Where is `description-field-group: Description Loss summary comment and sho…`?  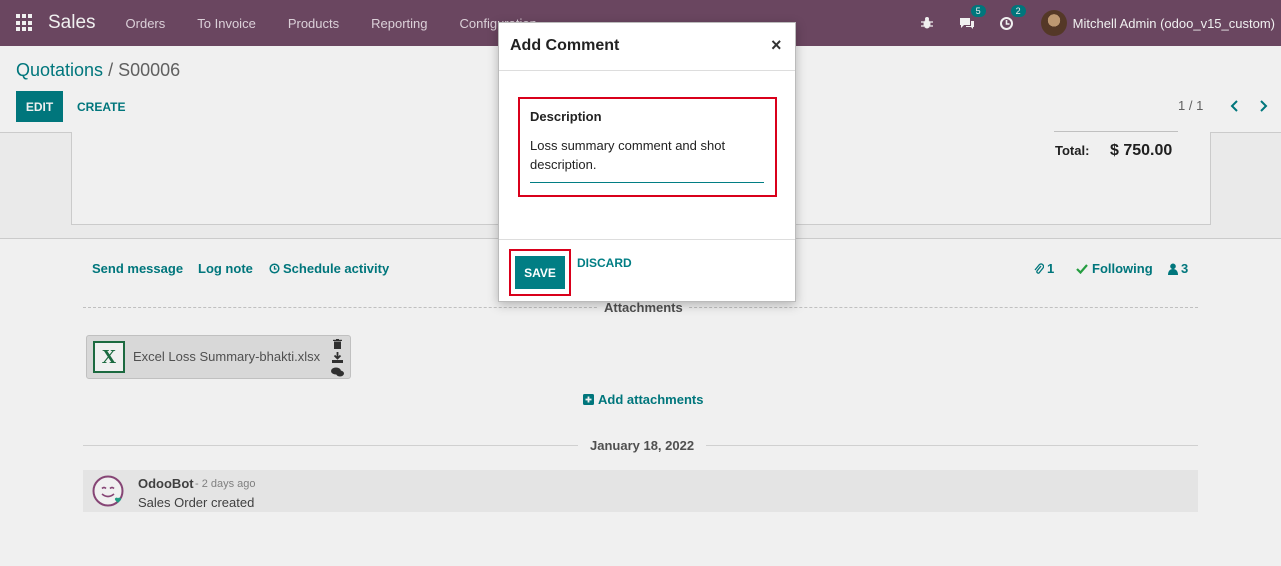 description-field-group: Description Loss summary comment and sho… is located at coordinates (647, 147).